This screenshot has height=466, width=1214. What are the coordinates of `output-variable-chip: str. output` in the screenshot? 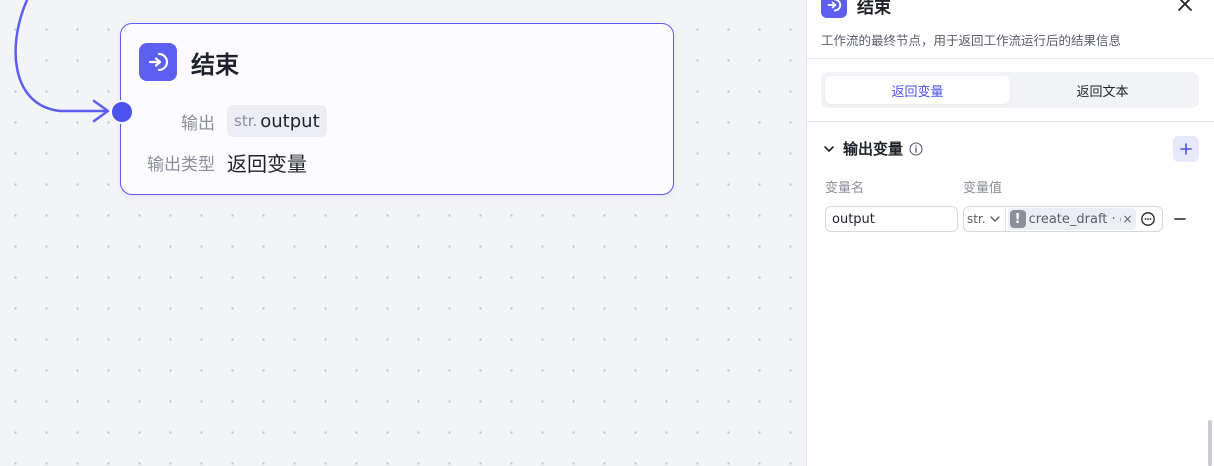 It's located at (277, 121).